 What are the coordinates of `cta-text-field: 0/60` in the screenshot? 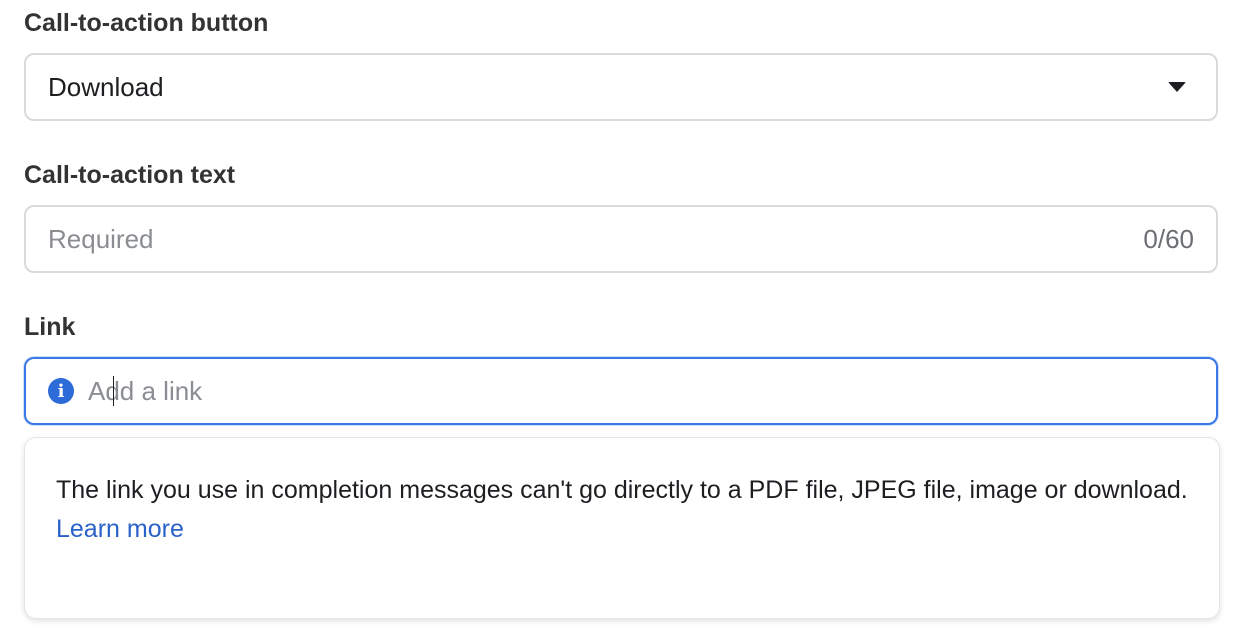 It's located at (621, 239).